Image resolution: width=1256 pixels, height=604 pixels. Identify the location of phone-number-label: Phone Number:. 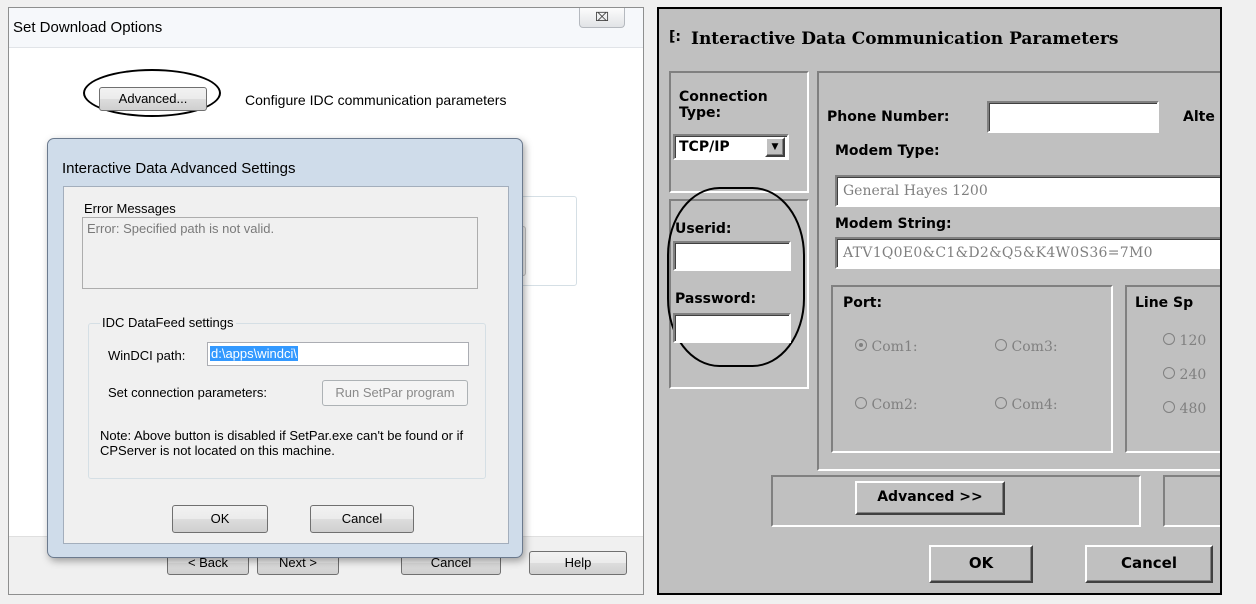
(888, 117).